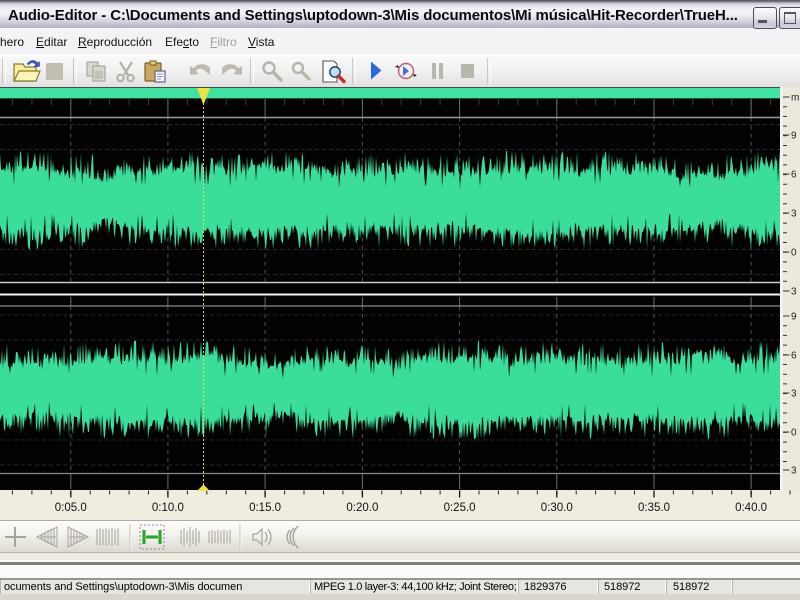 The width and height of the screenshot is (800, 600). I want to click on svg-text: 0:30.0, so click(557, 508).